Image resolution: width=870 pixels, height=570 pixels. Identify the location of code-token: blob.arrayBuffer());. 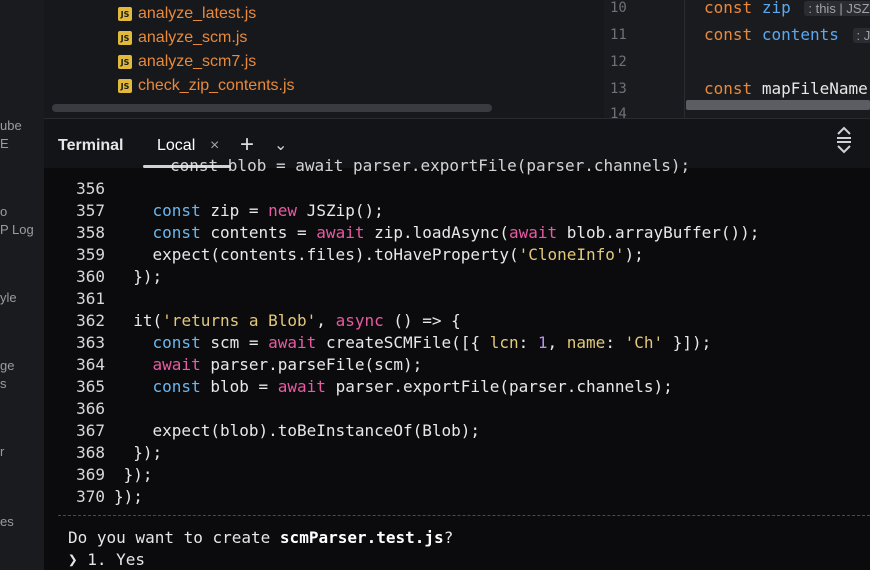
(658, 232).